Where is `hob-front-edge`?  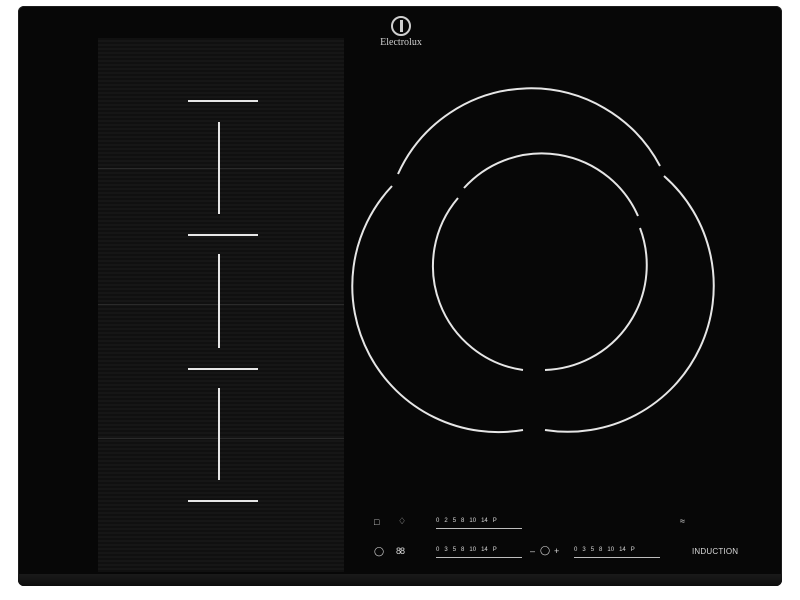
hob-front-edge is located at coordinates (400, 580).